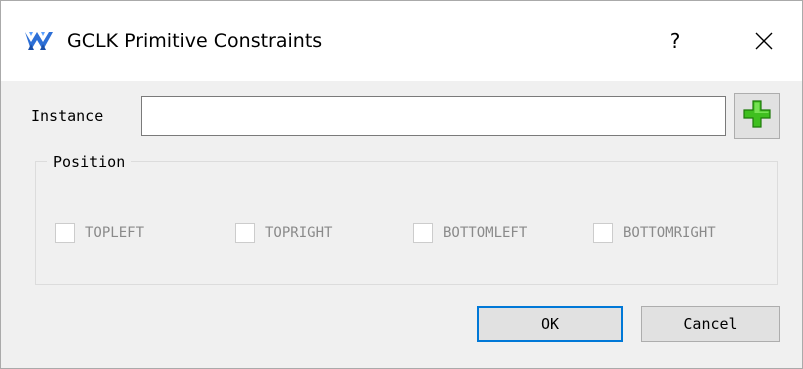  Describe the element at coordinates (299, 233) in the screenshot. I see `checkbox-label: TOPRIGHT` at that location.